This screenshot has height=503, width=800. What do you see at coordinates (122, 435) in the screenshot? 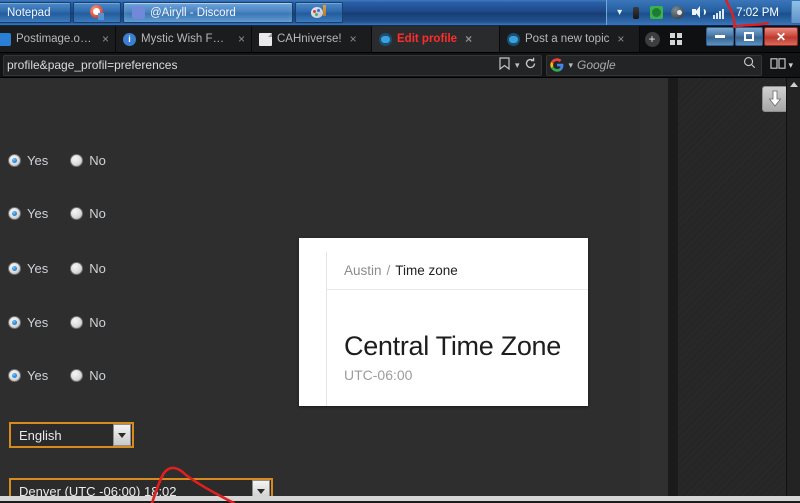
I see `language-select-chevron-down-icon` at bounding box center [122, 435].